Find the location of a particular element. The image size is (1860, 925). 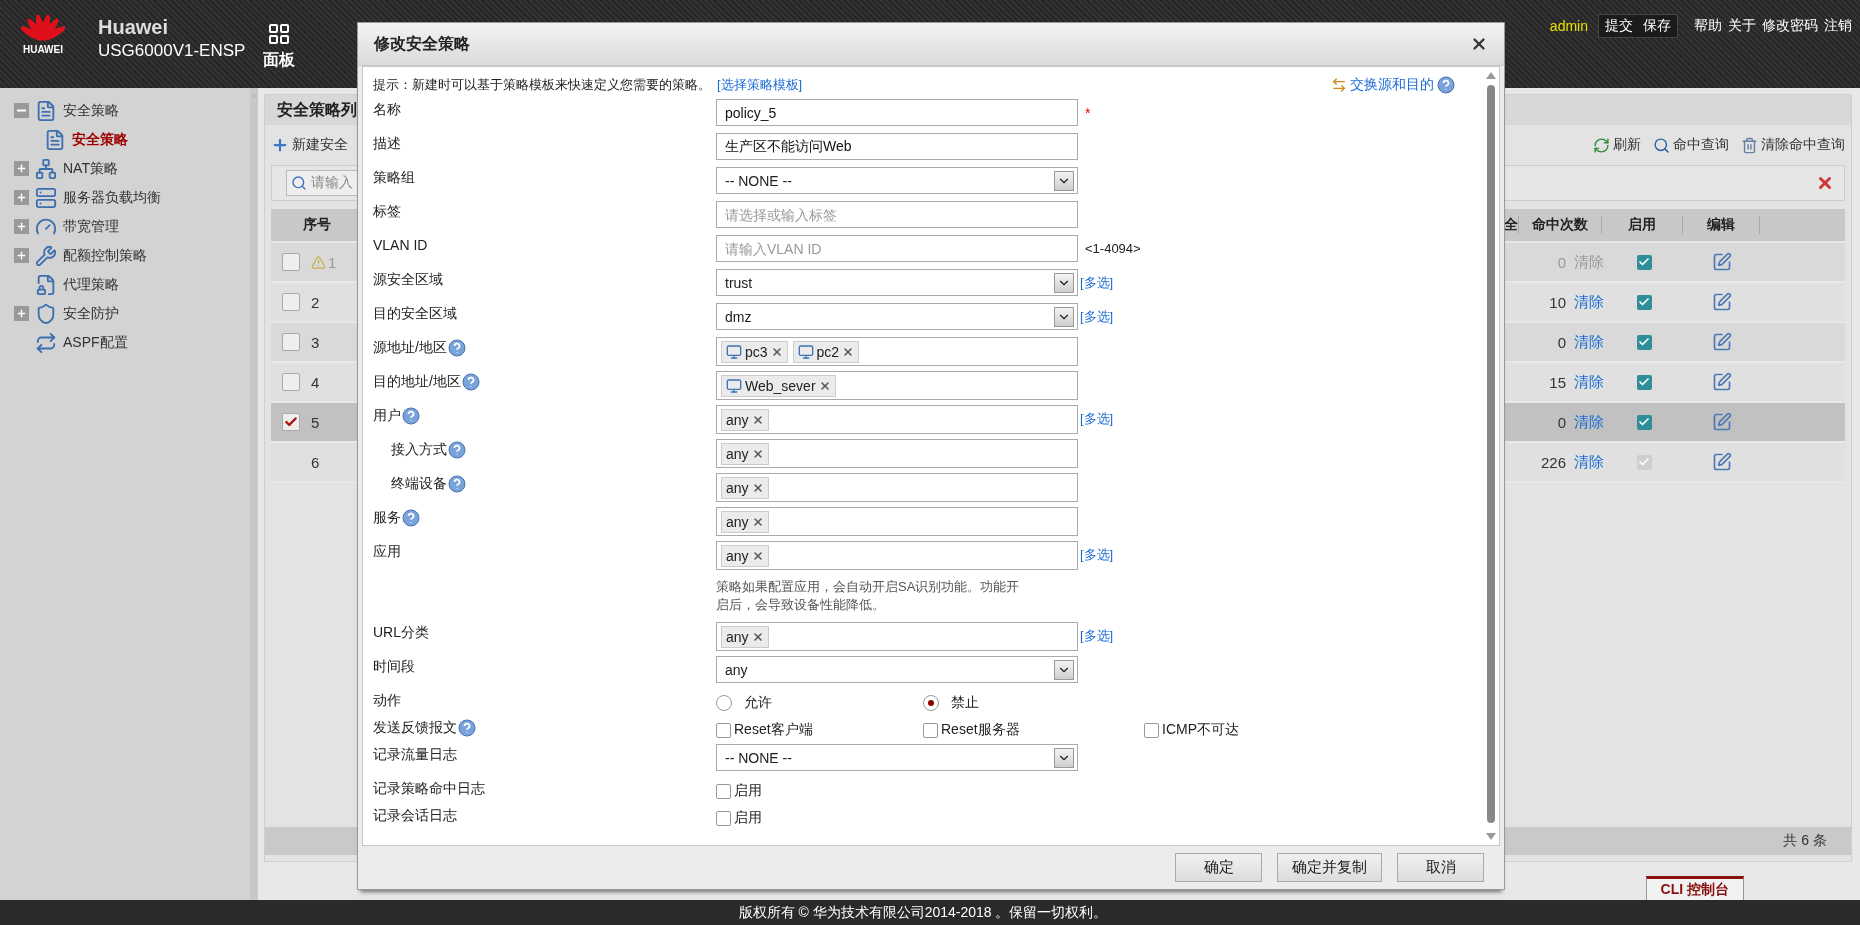

toolbar-button: 清除命中查询 is located at coordinates (1793, 145).